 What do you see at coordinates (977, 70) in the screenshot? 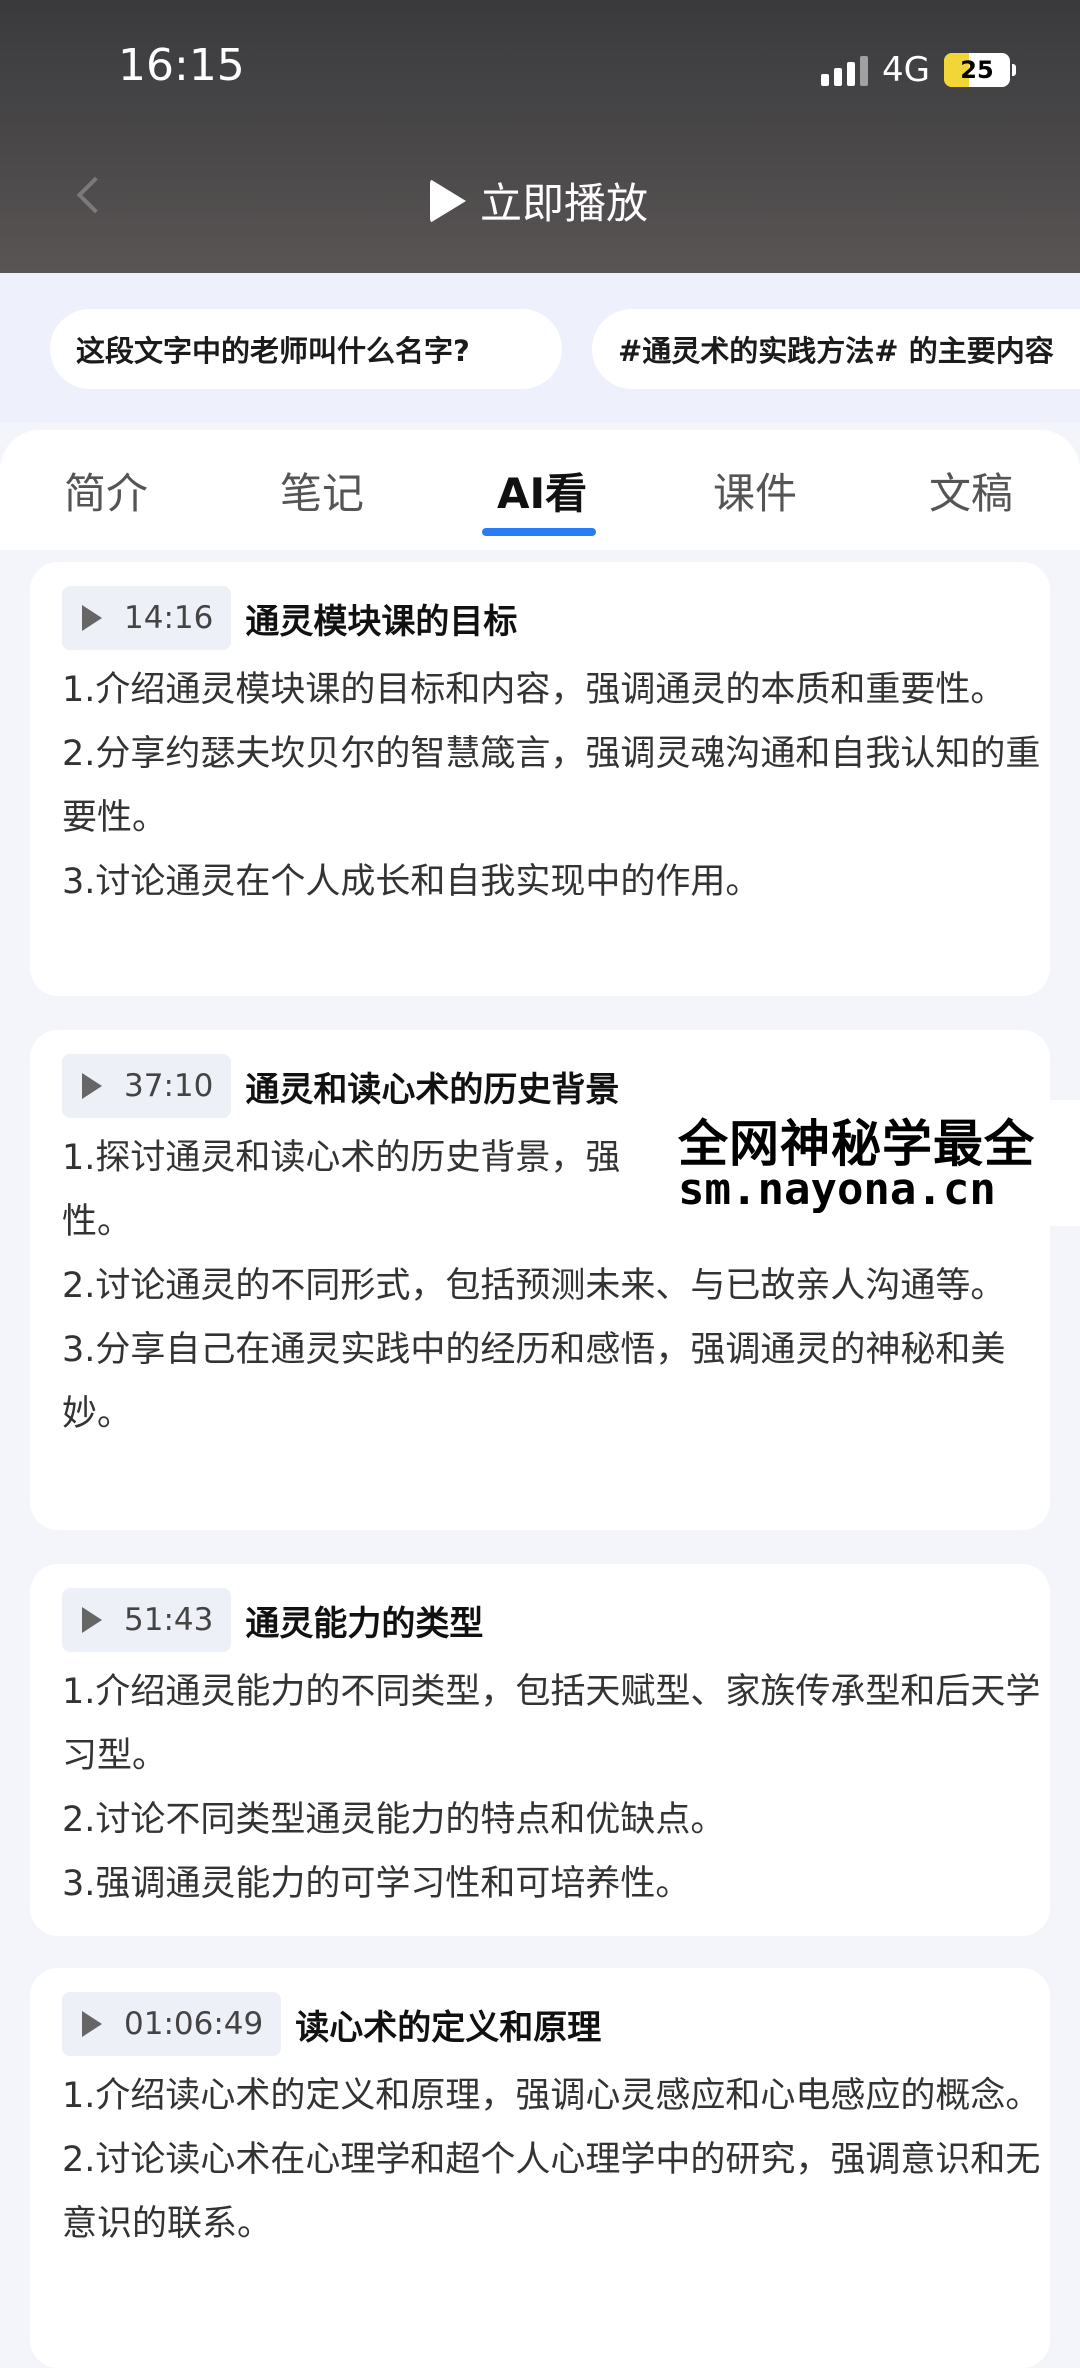
I see `battery-level: 25` at bounding box center [977, 70].